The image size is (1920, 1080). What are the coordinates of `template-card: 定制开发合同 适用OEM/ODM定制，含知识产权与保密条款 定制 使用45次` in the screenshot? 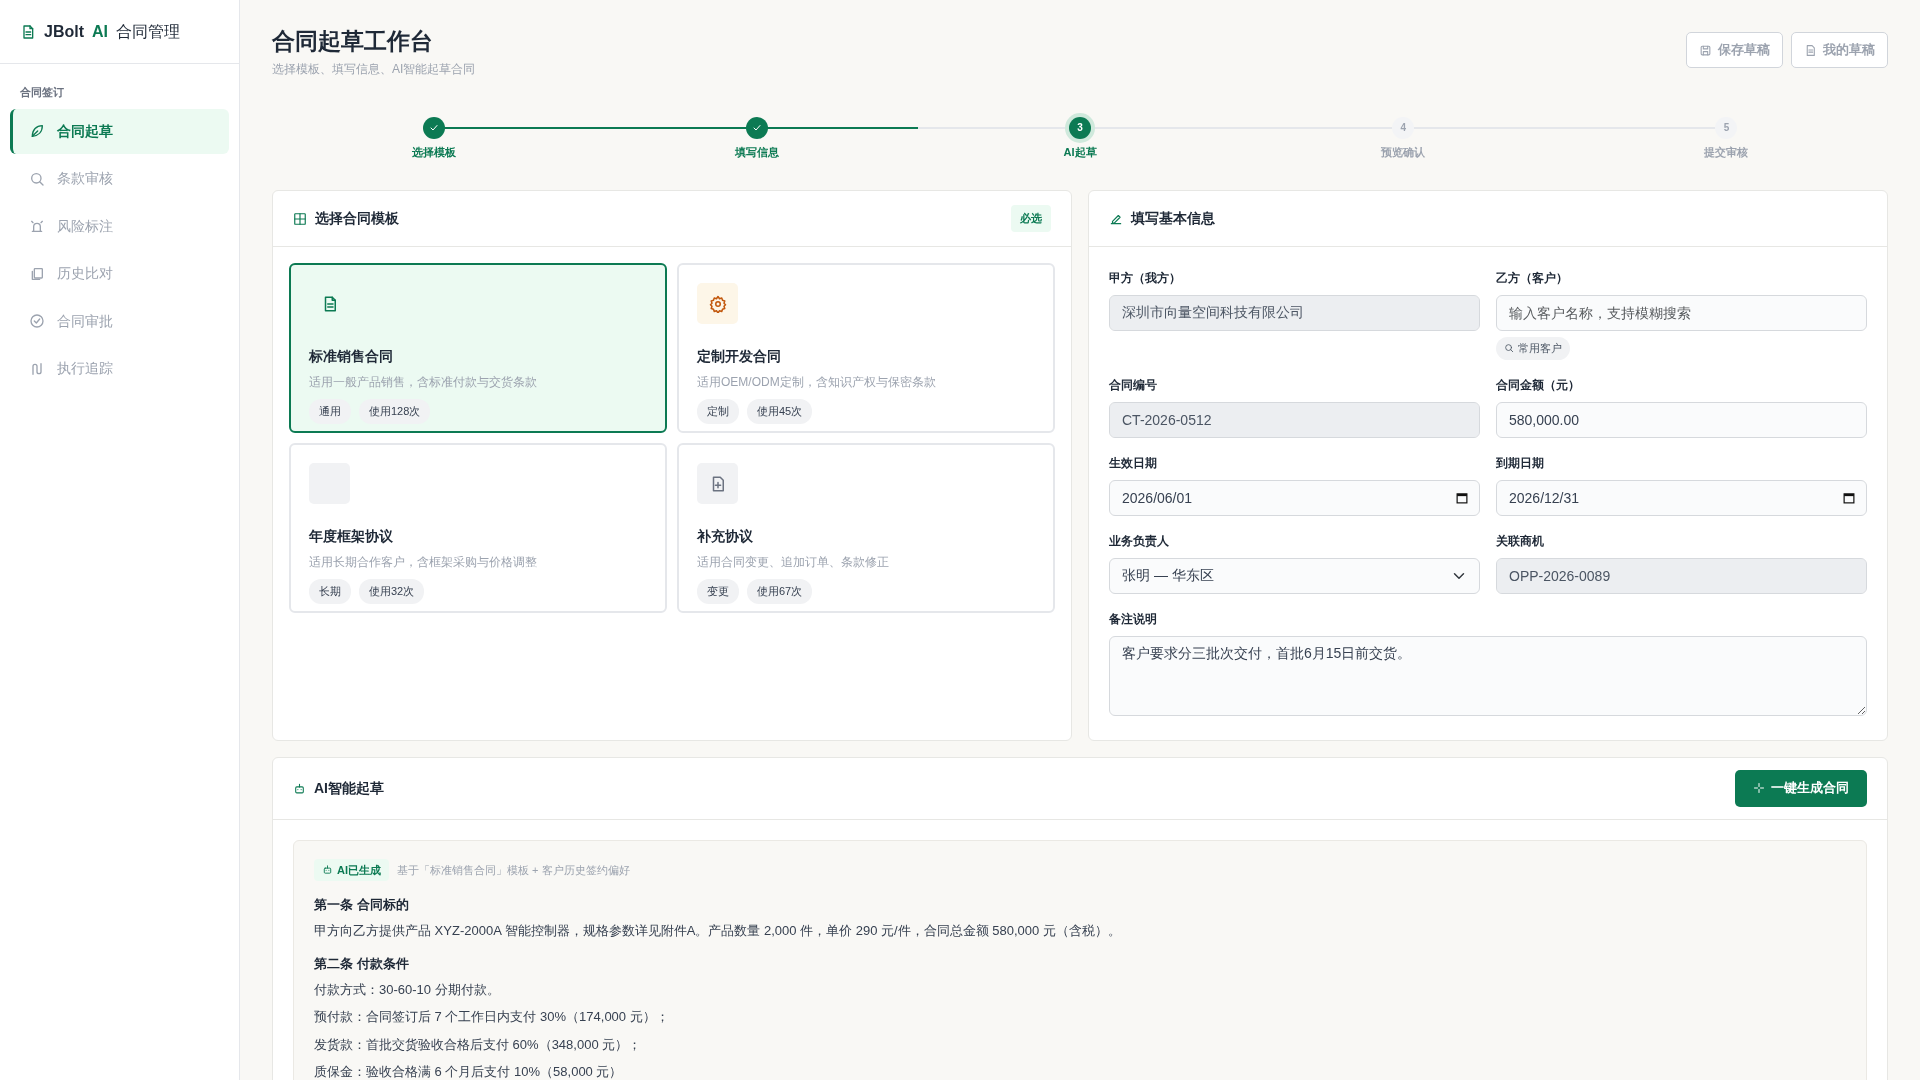 It's located at (866, 348).